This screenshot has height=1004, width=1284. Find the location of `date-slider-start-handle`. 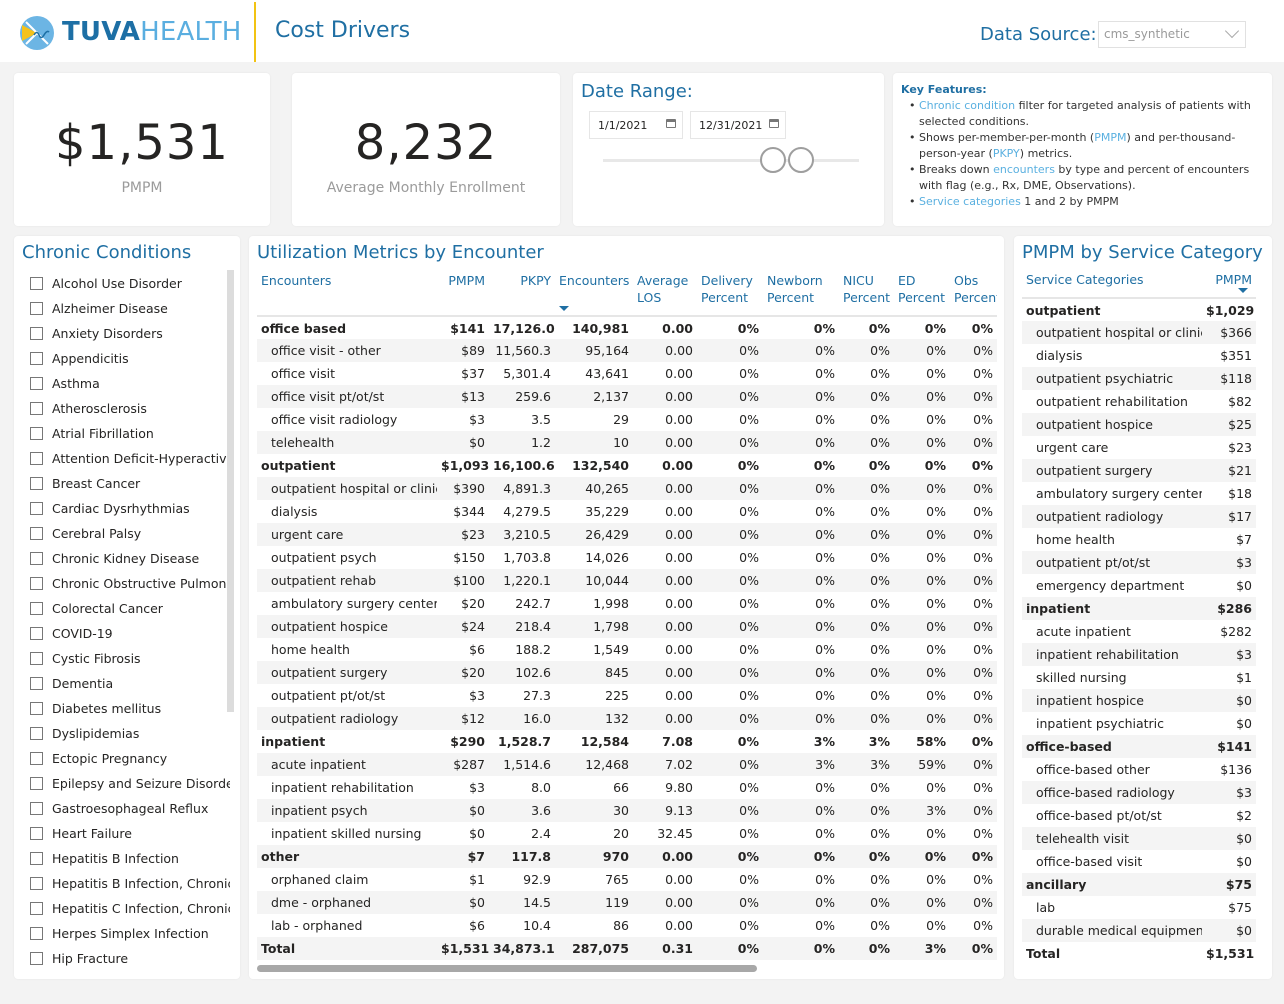

date-slider-start-handle is located at coordinates (773, 160).